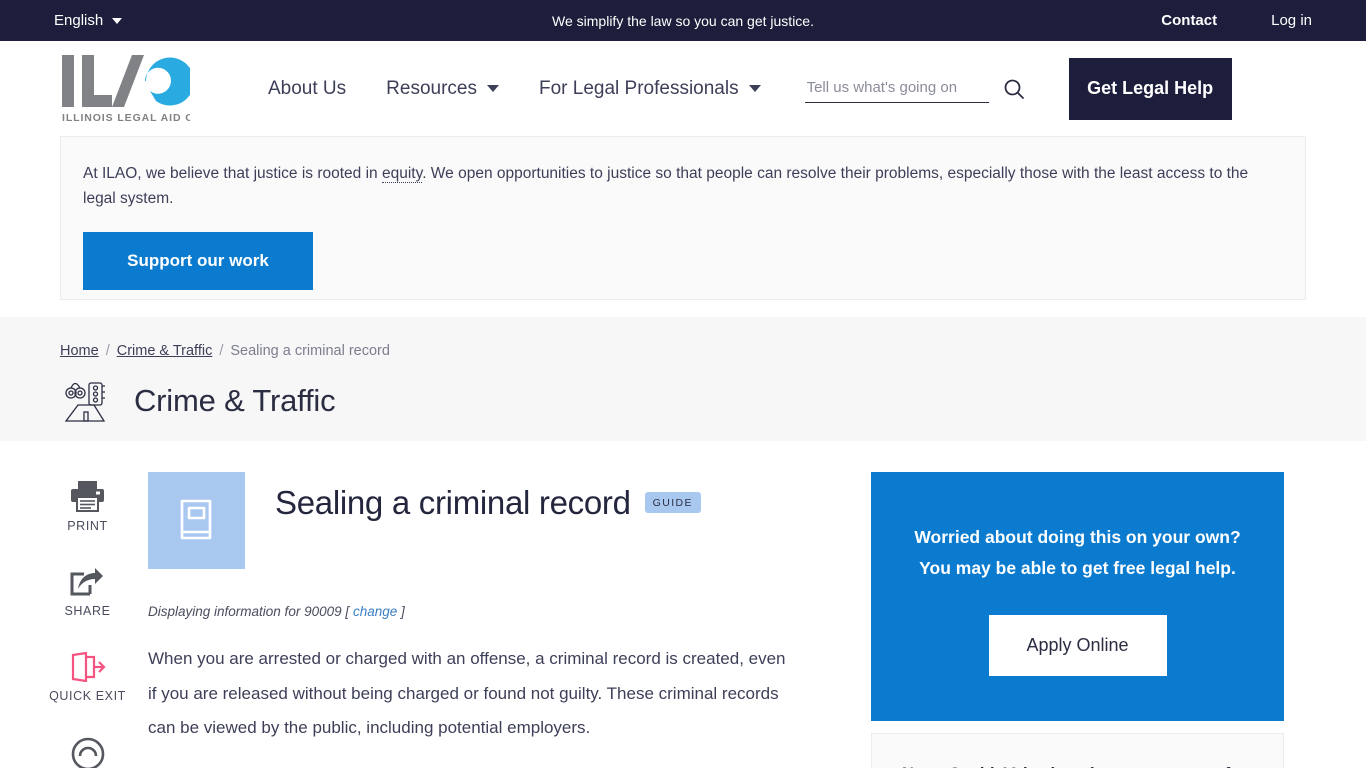 The image size is (1366, 768). What do you see at coordinates (87, 526) in the screenshot?
I see `rail-label: PRINT` at bounding box center [87, 526].